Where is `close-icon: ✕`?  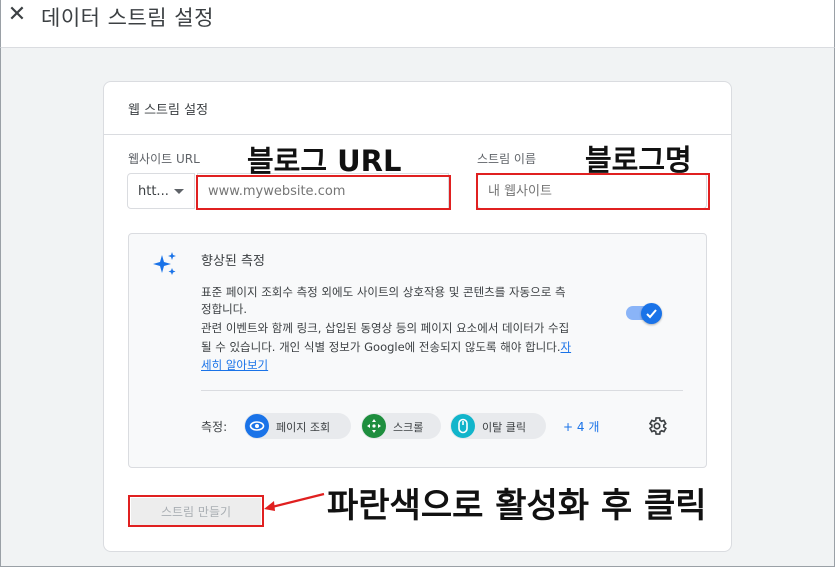
close-icon: ✕ is located at coordinates (17, 15).